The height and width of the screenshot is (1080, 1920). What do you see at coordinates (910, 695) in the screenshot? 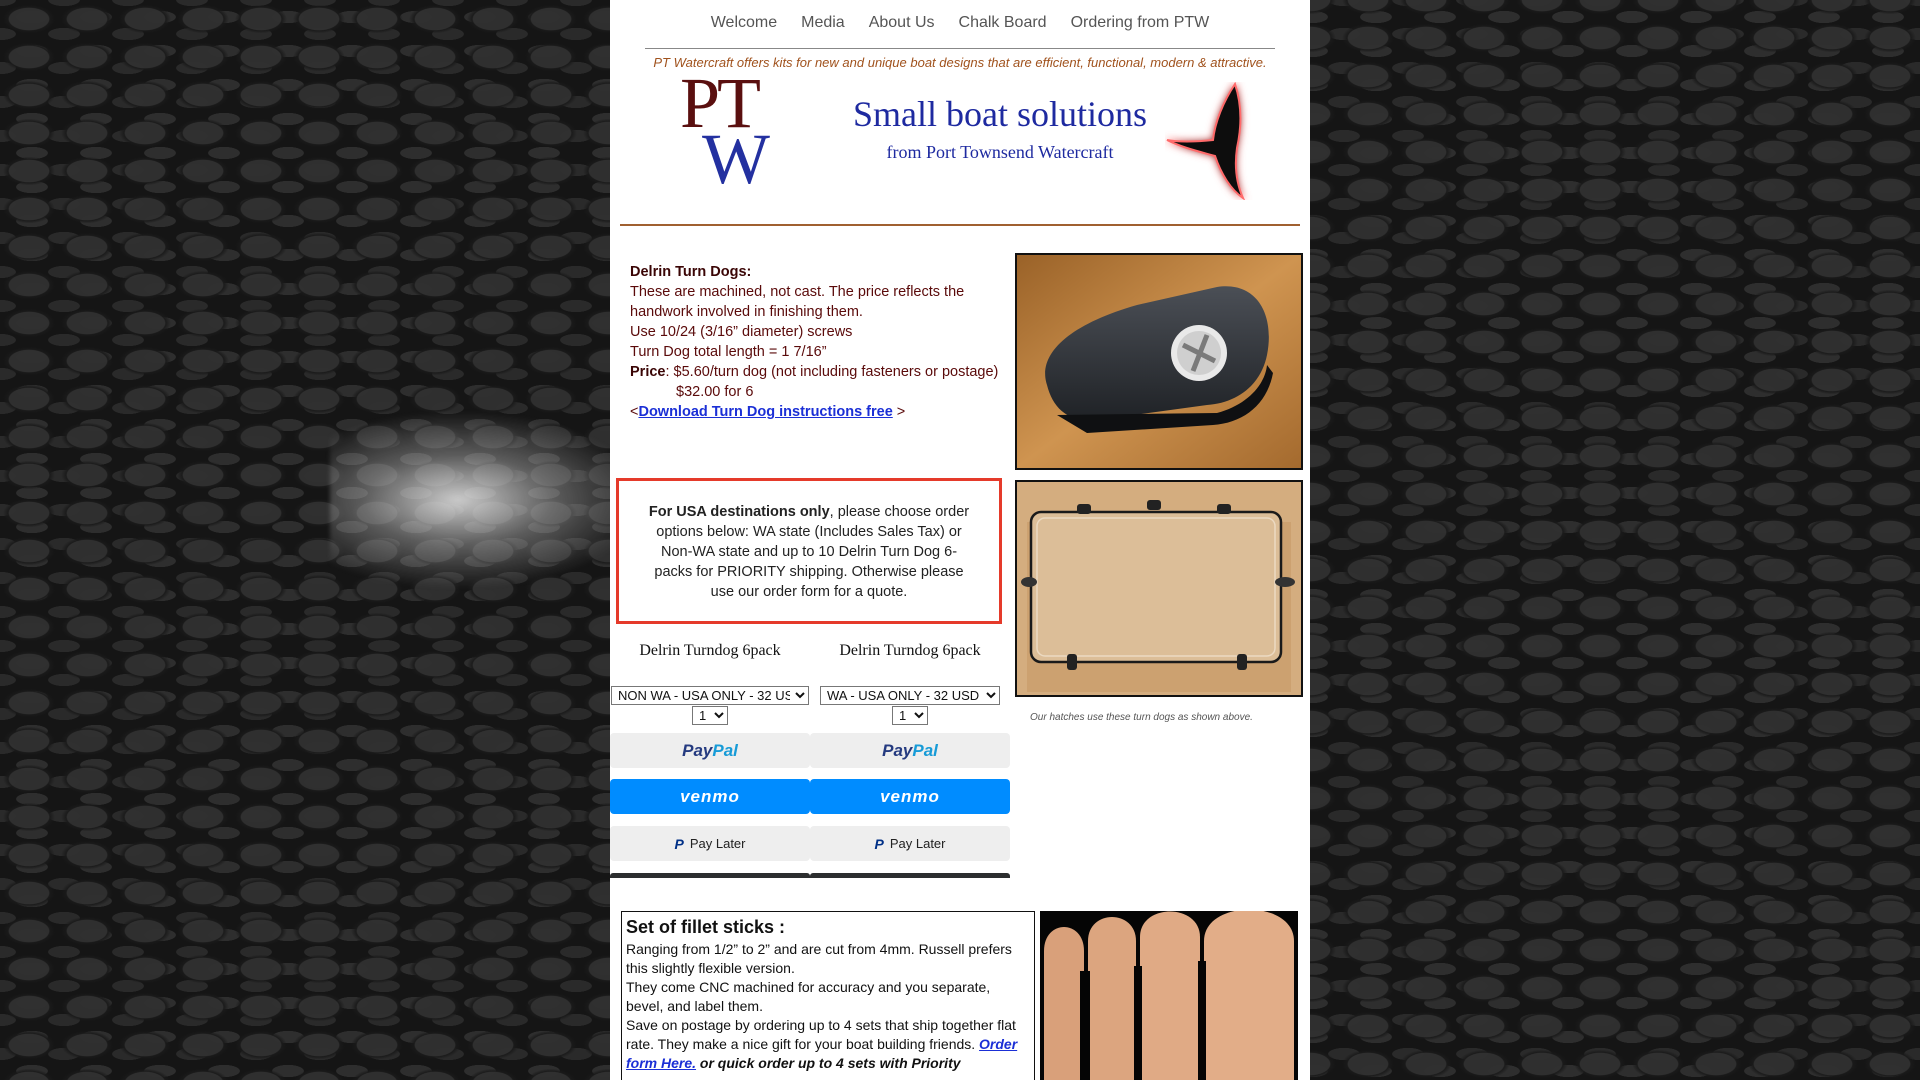
I see `shipping-option-select: WA - USA ONLY - 32 USD` at bounding box center [910, 695].